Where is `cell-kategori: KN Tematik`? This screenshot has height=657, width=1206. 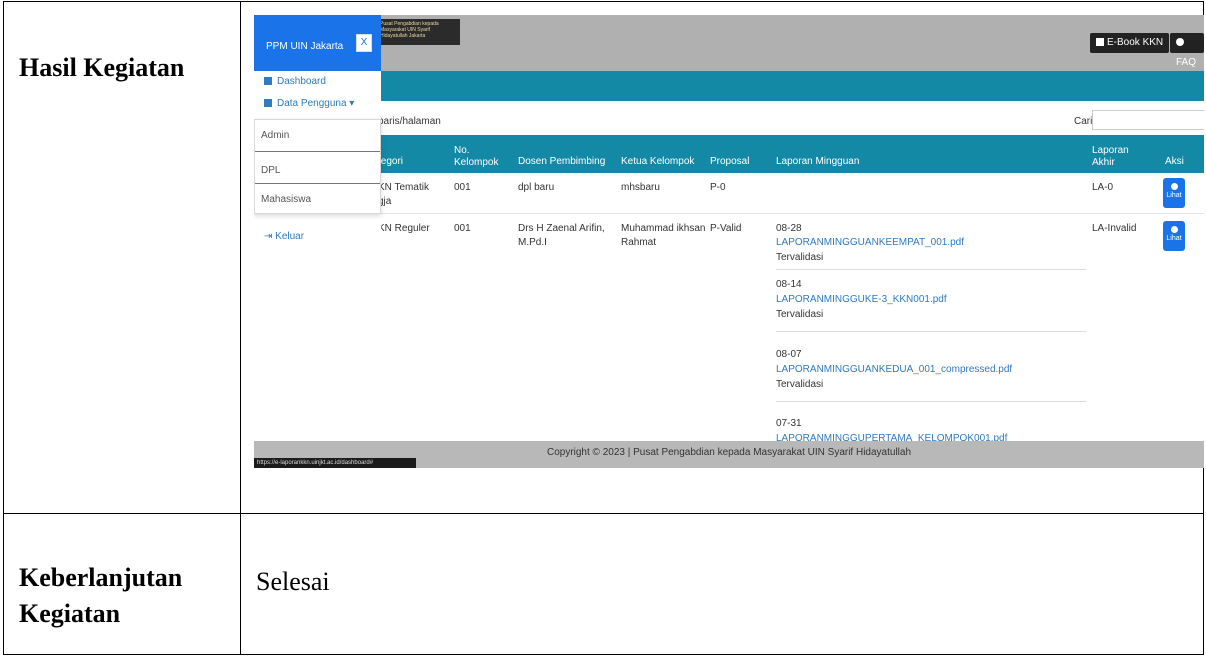
cell-kategori: KN Tematik is located at coordinates (403, 187).